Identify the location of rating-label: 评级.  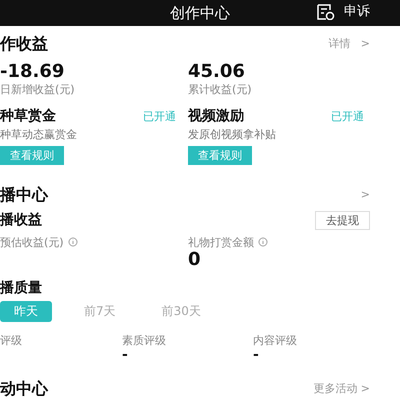
(11, 340).